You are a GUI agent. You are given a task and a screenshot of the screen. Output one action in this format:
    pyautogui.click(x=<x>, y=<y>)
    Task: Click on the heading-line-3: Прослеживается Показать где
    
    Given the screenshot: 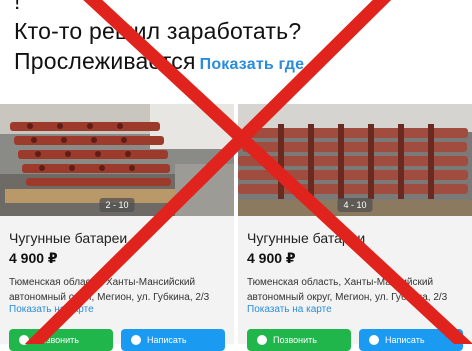 What is the action you would take?
    pyautogui.click(x=239, y=63)
    